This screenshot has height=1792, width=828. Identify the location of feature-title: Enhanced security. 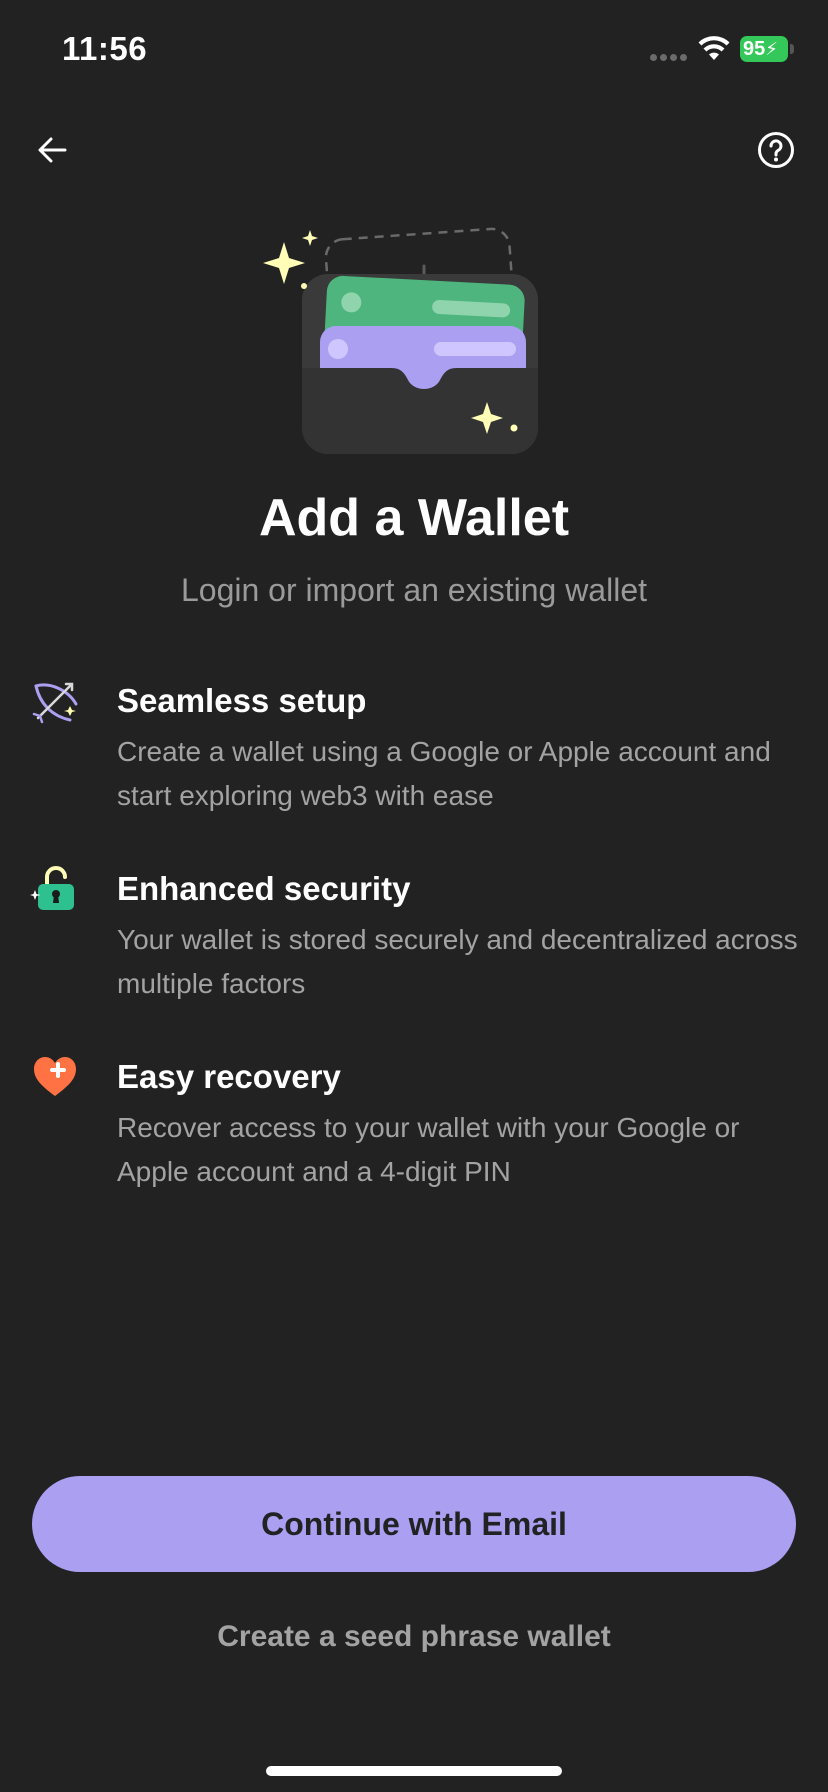
(264, 888).